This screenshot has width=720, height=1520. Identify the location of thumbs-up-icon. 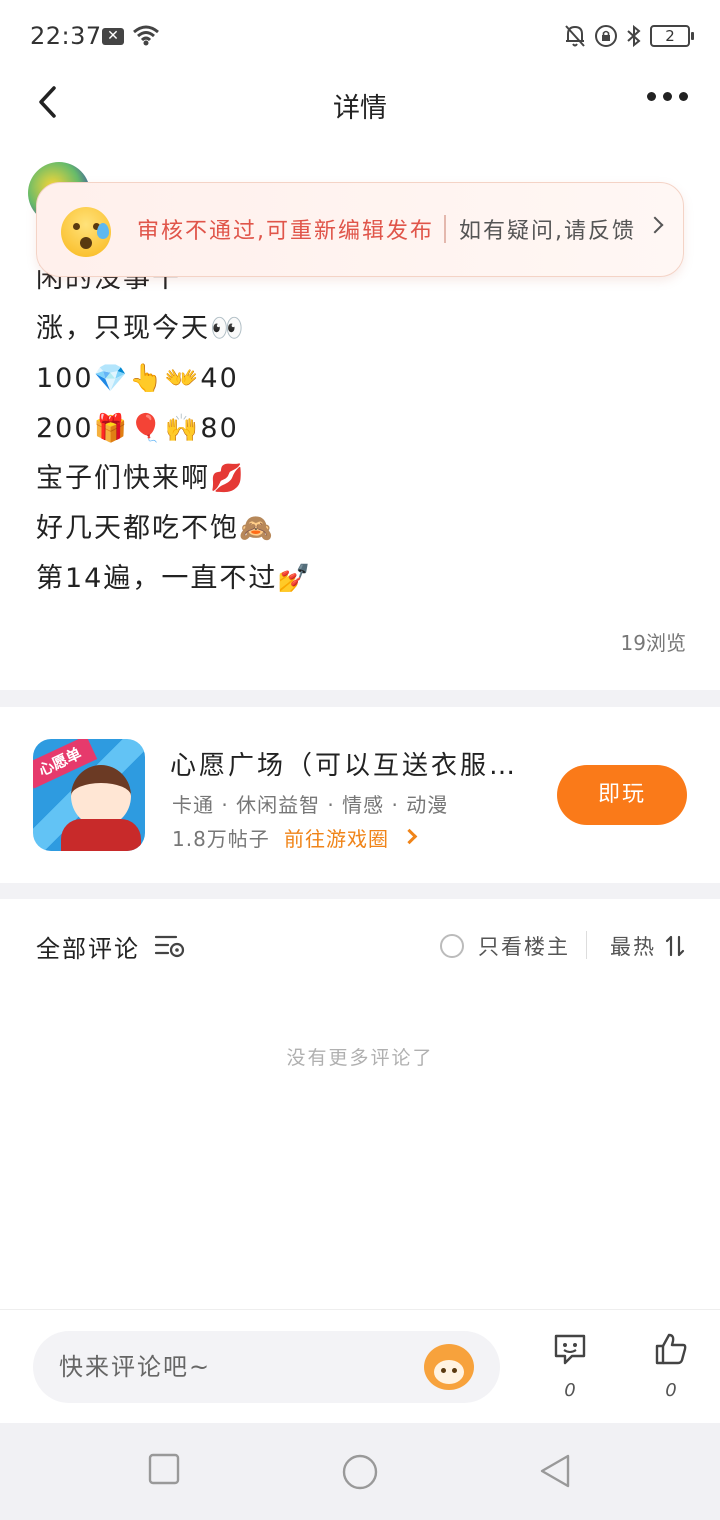
(671, 1349).